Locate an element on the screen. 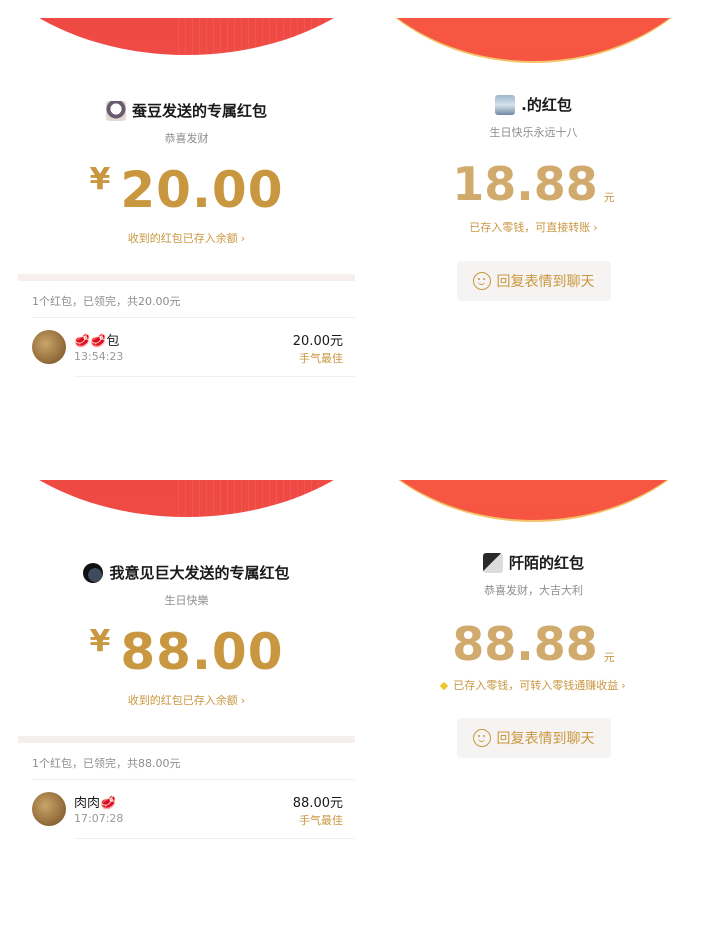 The width and height of the screenshot is (720, 949). sender-title: 阡陌的红包 is located at coordinates (546, 563).